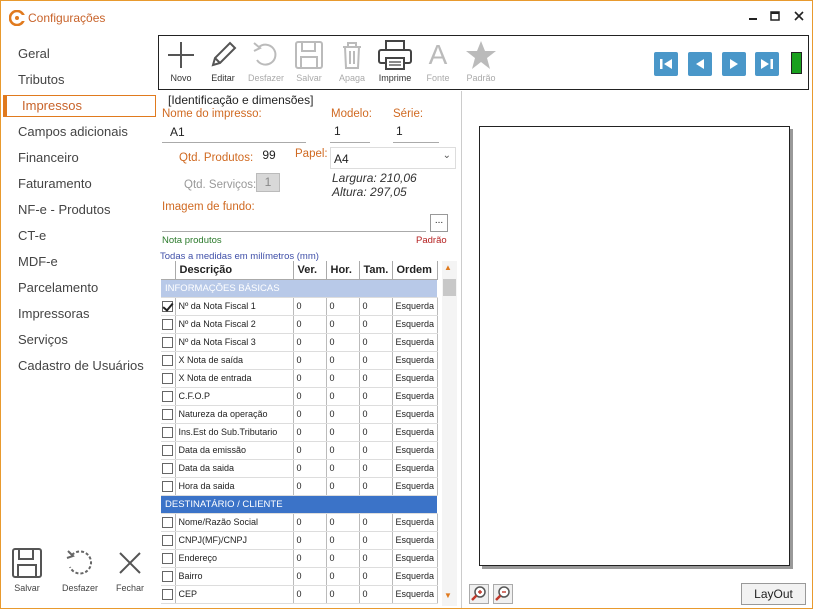 This screenshot has height=609, width=813. What do you see at coordinates (64, 210) in the screenshot?
I see `sidebar-item-nfe-produtos: NF-e - Produtos` at bounding box center [64, 210].